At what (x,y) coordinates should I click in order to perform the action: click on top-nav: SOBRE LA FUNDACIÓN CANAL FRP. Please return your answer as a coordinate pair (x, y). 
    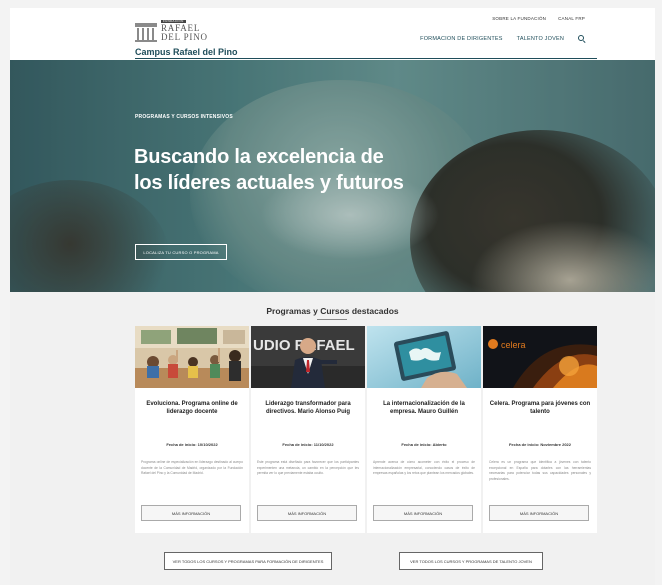
    Looking at the image, I should click on (538, 18).